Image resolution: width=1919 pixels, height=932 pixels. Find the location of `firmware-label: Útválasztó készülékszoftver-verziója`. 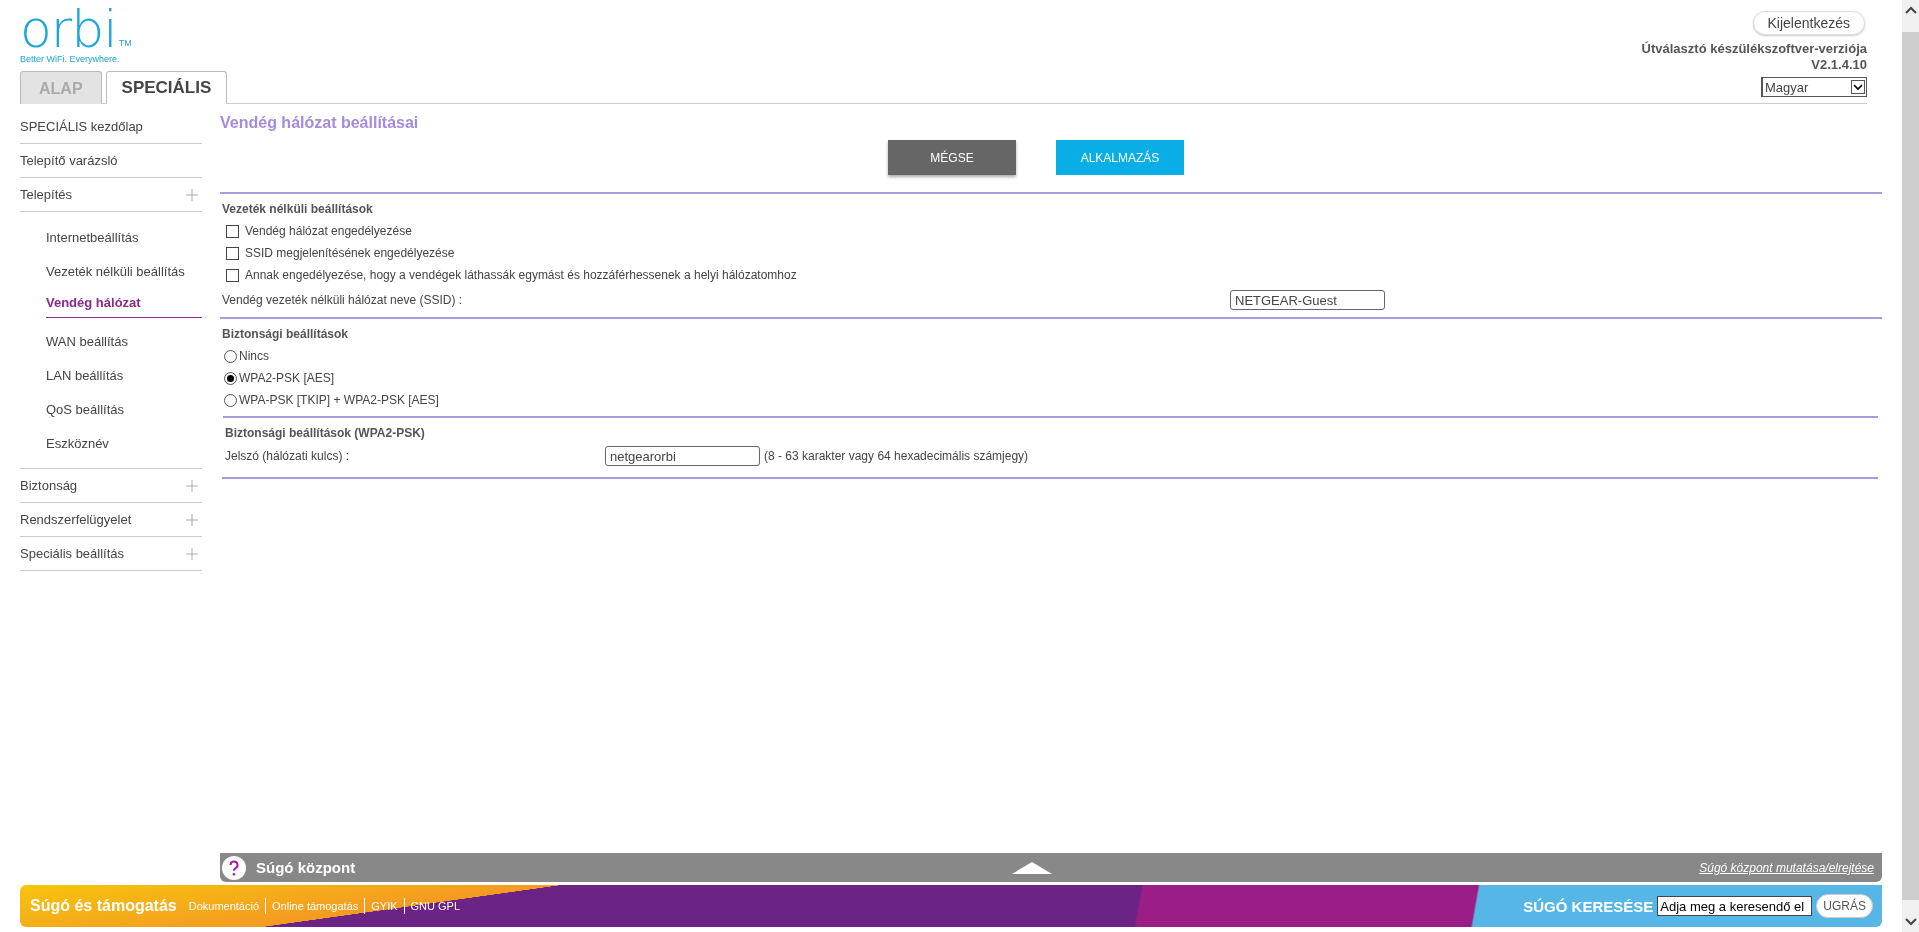

firmware-label: Útválasztó készülékszoftver-verziója is located at coordinates (1754, 49).